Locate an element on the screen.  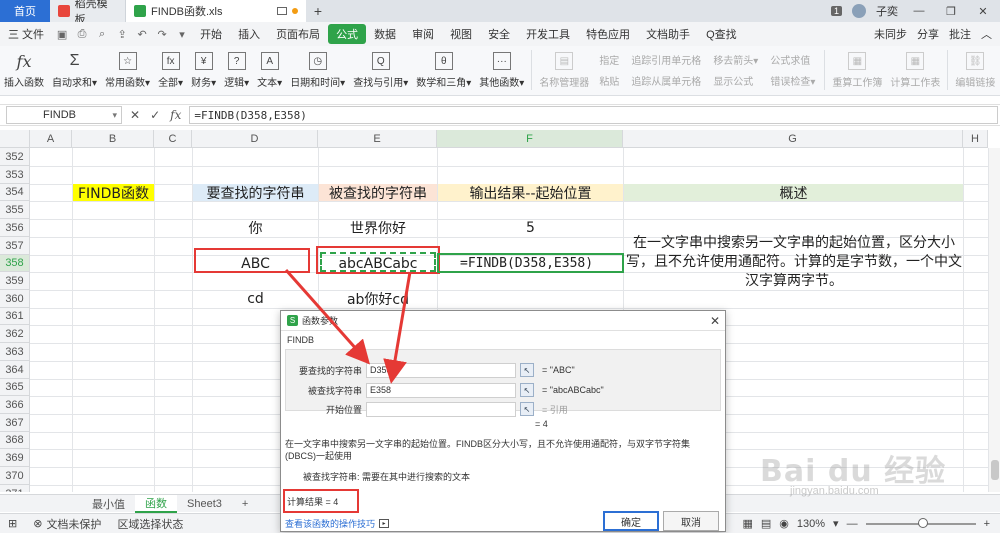
sheet-tab-sheet3: Sheet3 is located at coordinates (204, 504).